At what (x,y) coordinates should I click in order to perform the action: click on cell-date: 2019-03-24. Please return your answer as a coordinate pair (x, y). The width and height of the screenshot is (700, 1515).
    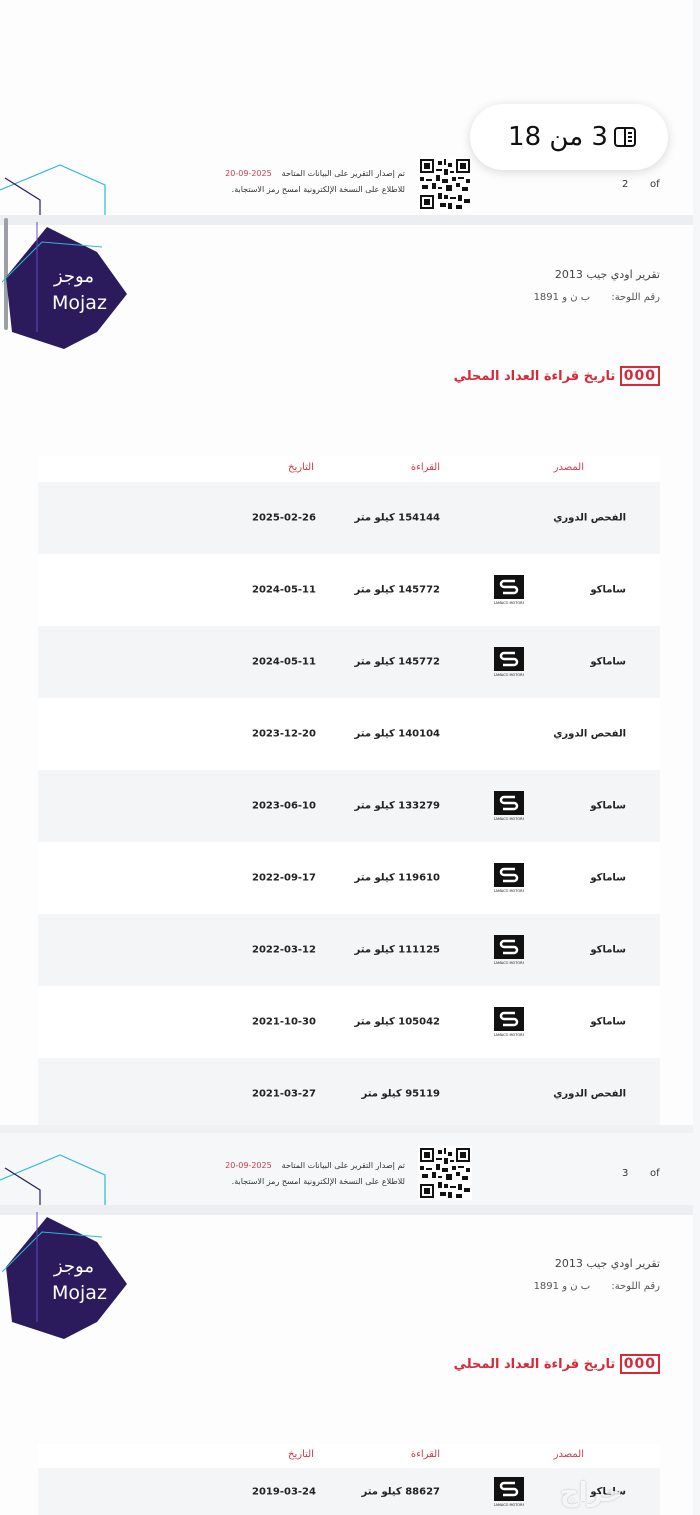
    Looking at the image, I should click on (284, 1491).